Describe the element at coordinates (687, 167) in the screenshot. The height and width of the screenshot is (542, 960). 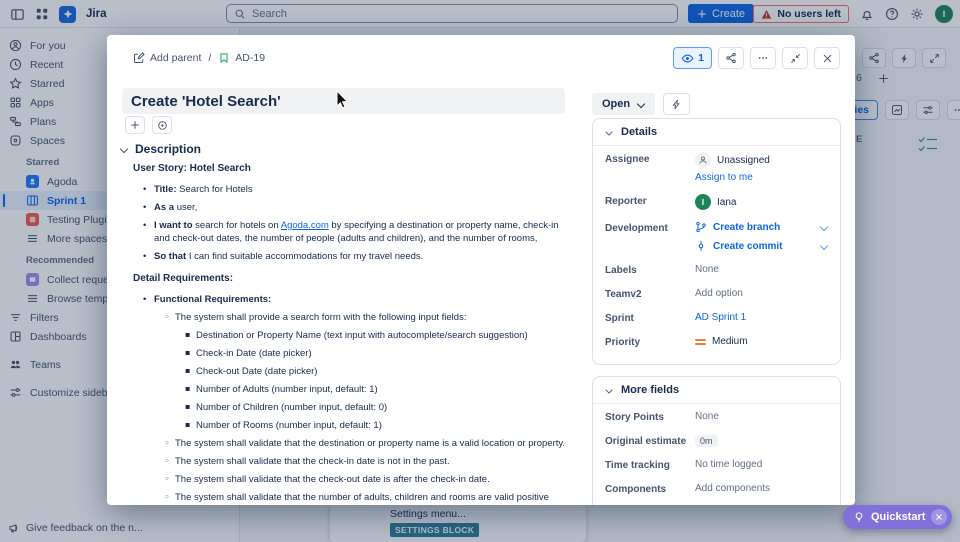
I see `field-assignee: Assignee Unassigned Assign to me` at that location.